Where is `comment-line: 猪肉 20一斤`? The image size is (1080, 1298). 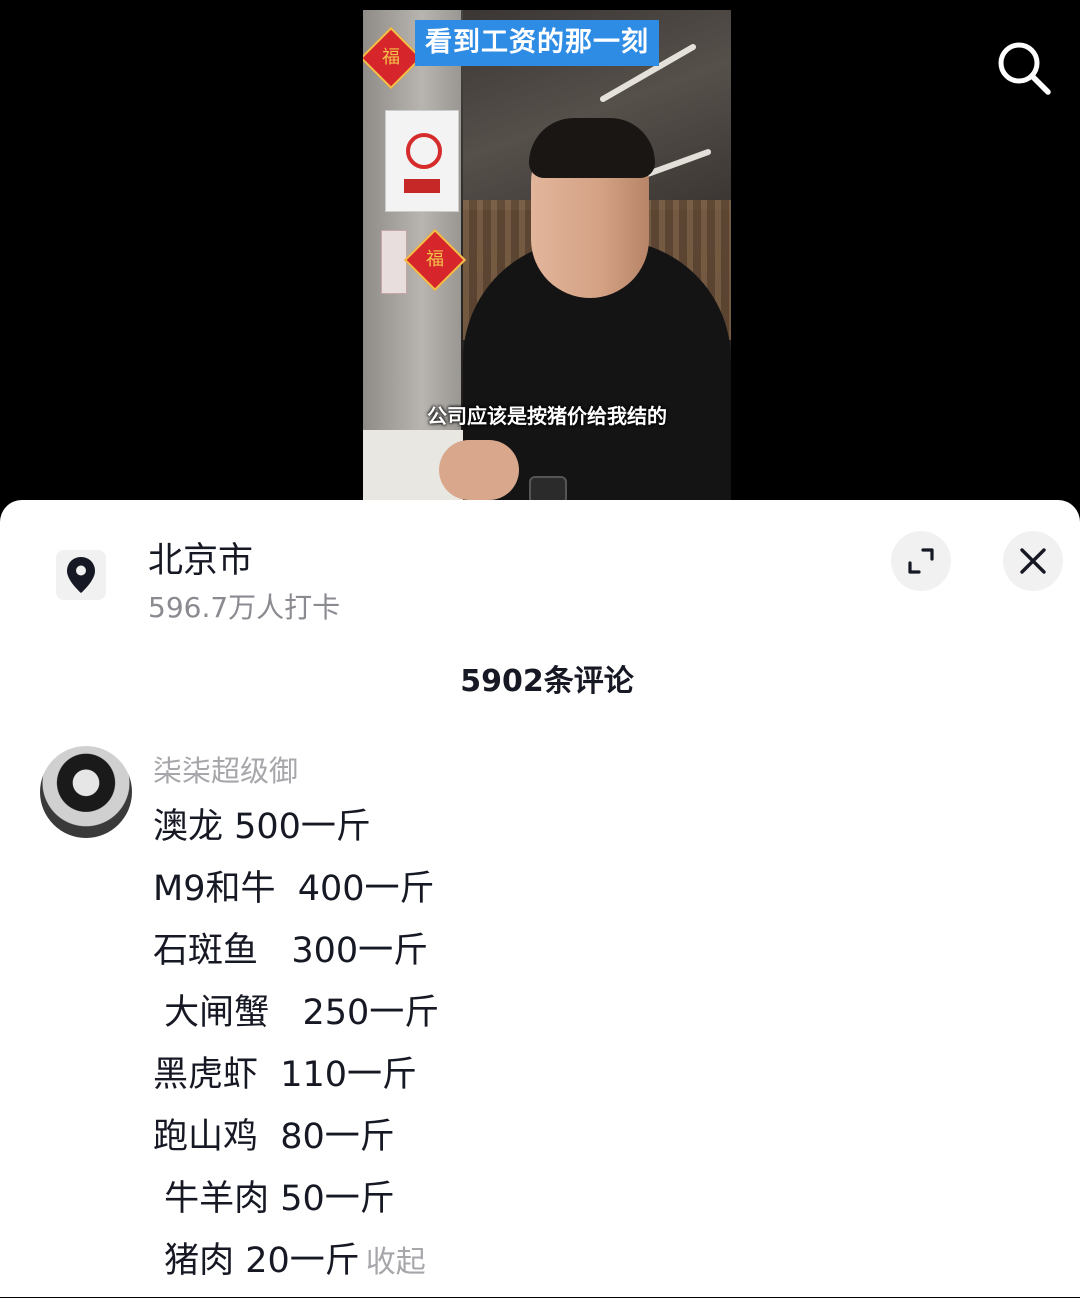 comment-line: 猪肉 20一斤 is located at coordinates (256, 1261).